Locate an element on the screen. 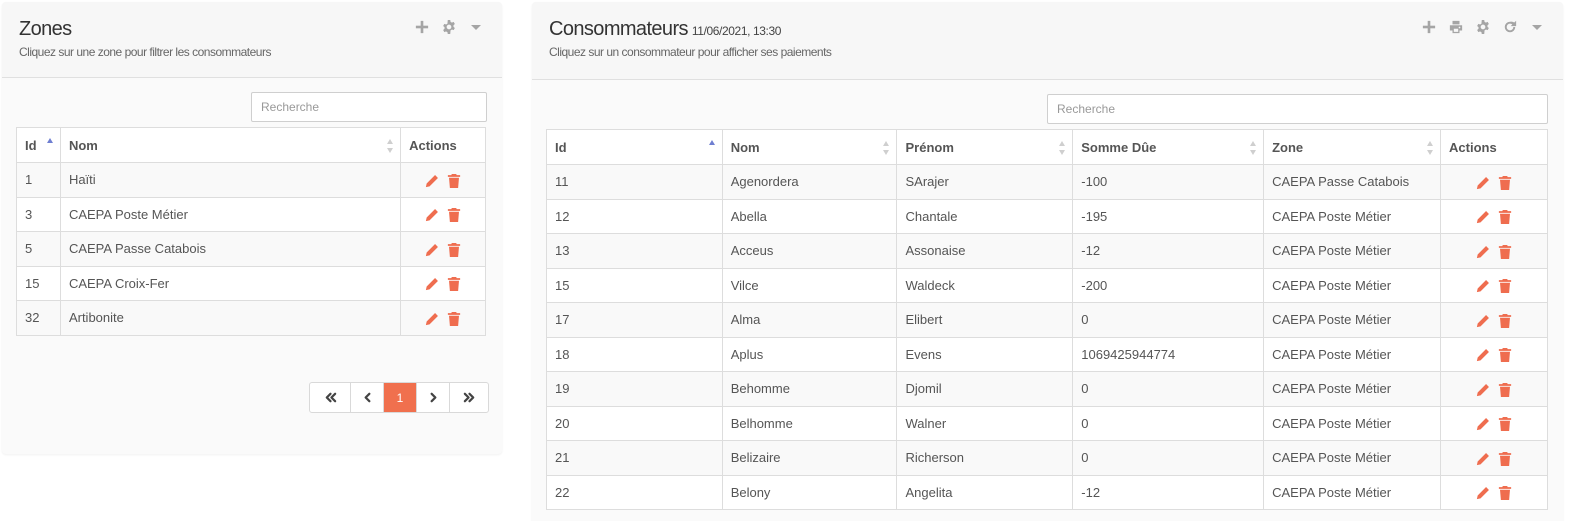 The image size is (1591, 521). zone-id-cell: 15 is located at coordinates (38, 283).